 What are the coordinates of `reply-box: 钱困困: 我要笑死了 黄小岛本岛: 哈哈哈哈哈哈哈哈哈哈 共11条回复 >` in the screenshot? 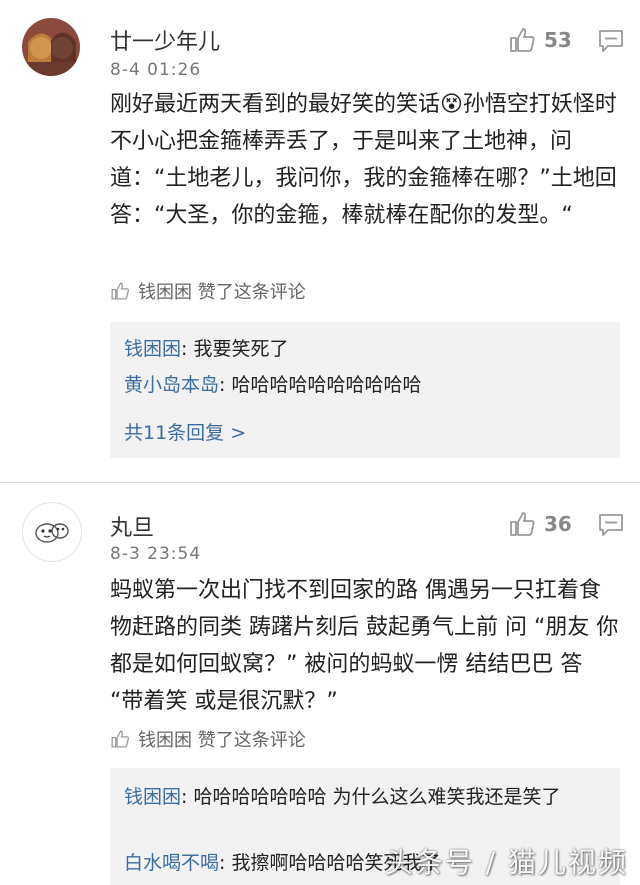 It's located at (365, 390).